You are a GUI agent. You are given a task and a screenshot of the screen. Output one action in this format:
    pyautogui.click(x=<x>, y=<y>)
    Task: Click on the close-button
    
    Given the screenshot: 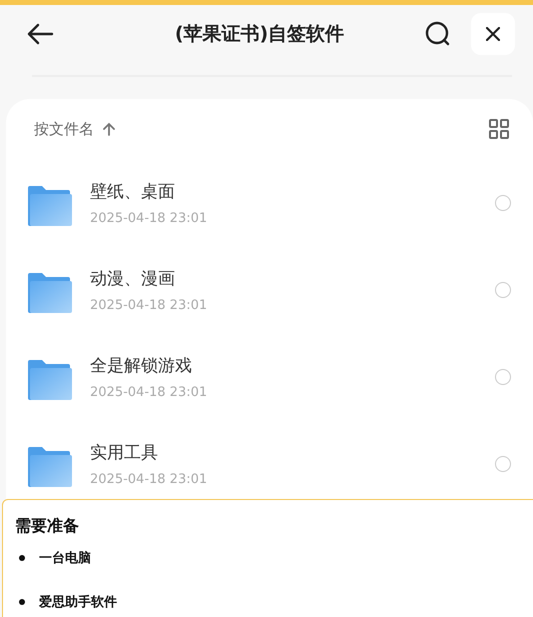 What is the action you would take?
    pyautogui.click(x=493, y=34)
    